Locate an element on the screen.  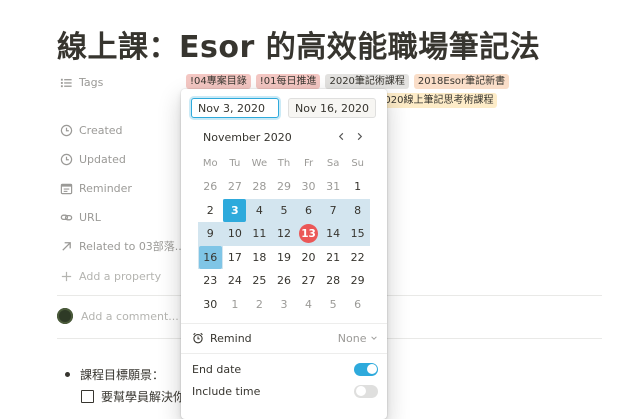
calendar-icon is located at coordinates (66, 188).